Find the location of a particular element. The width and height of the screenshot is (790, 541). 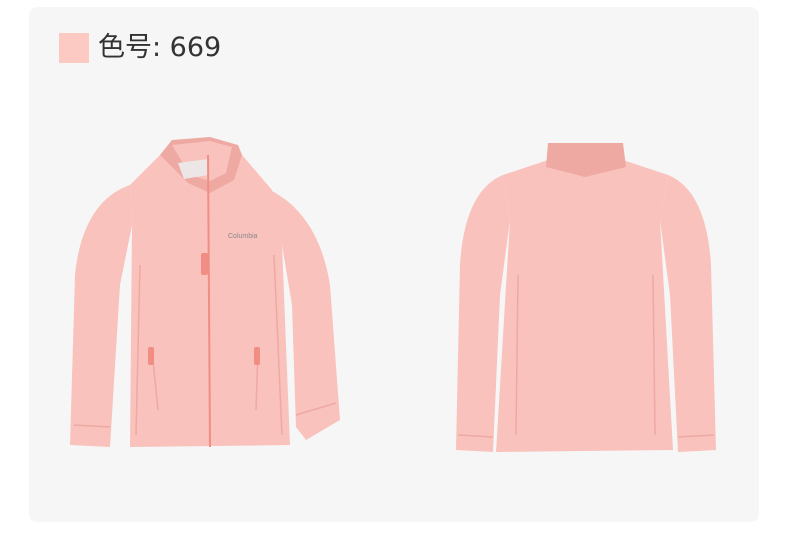

color-code-label: 色号: 669 is located at coordinates (160, 47).